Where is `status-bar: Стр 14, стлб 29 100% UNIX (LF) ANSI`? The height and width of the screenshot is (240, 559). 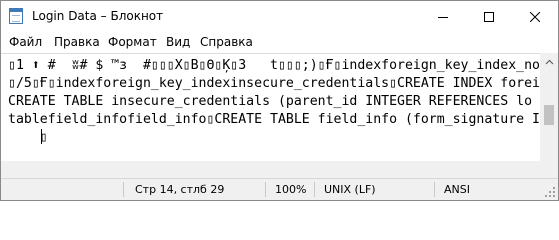 status-bar: Стр 14, стлб 29 100% UNIX (LF) ANSI is located at coordinates (279, 189).